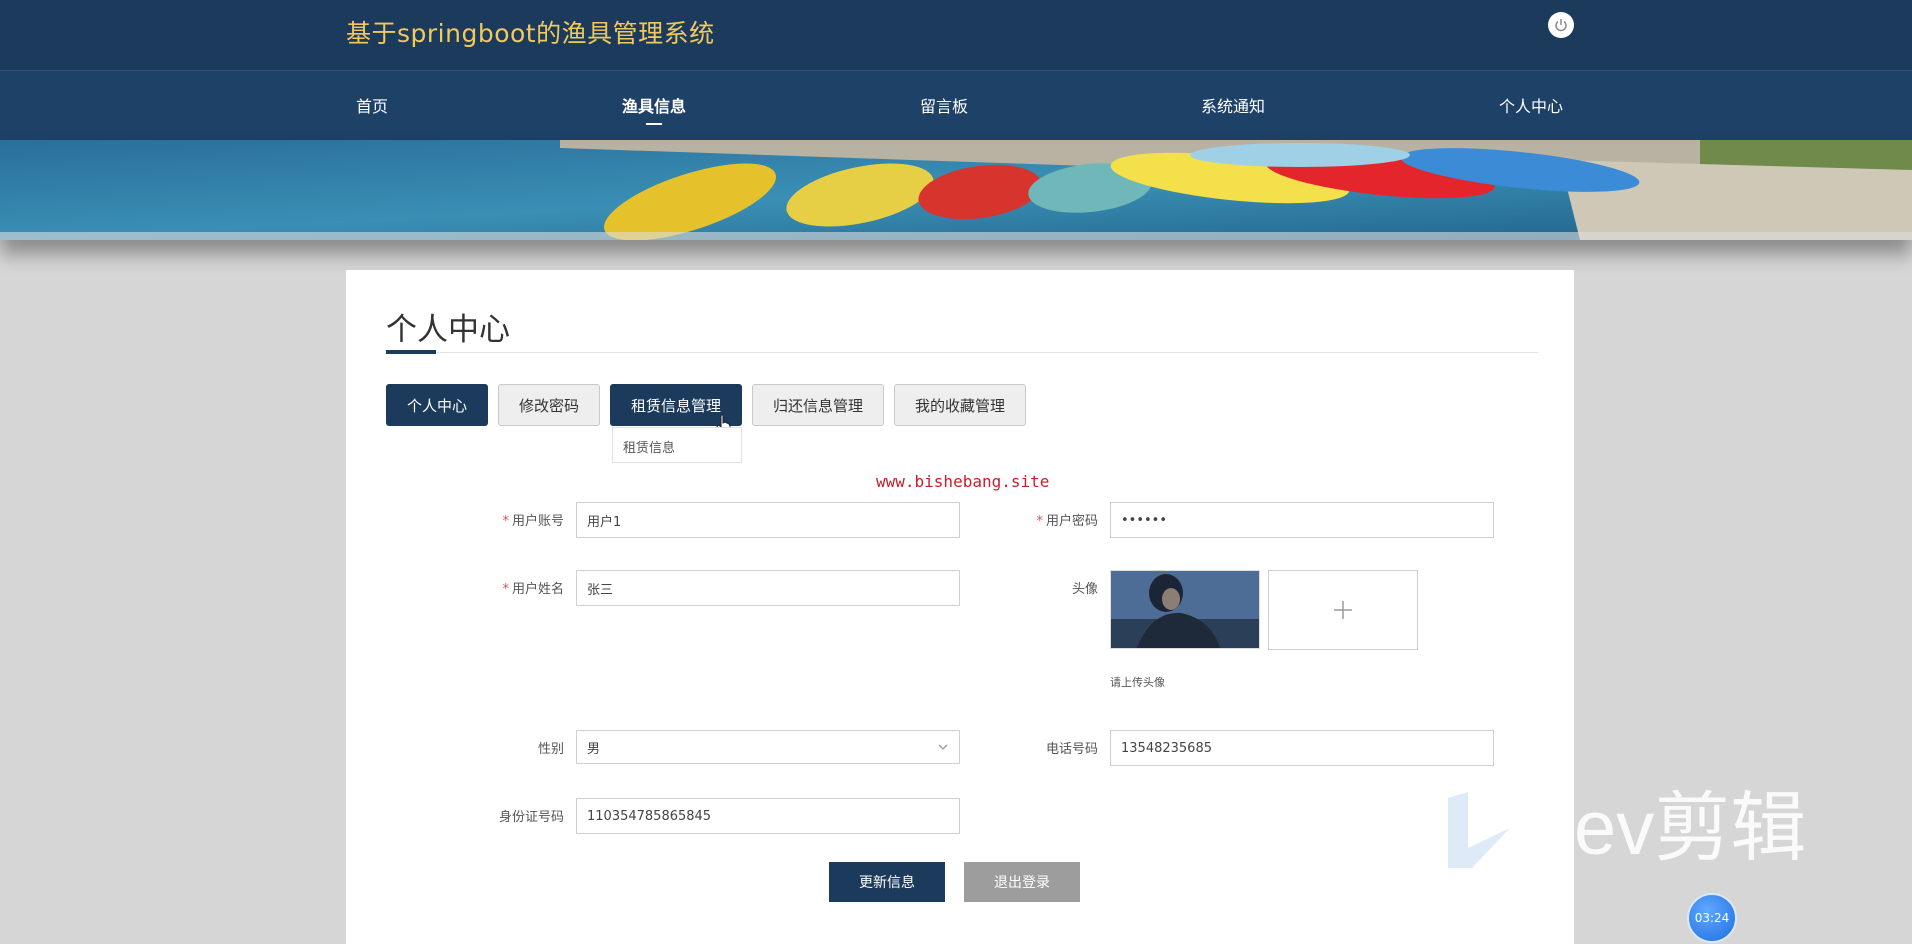 This screenshot has width=1912, height=944. Describe the element at coordinates (768, 520) in the screenshot. I see `account-input: 用户1` at that location.